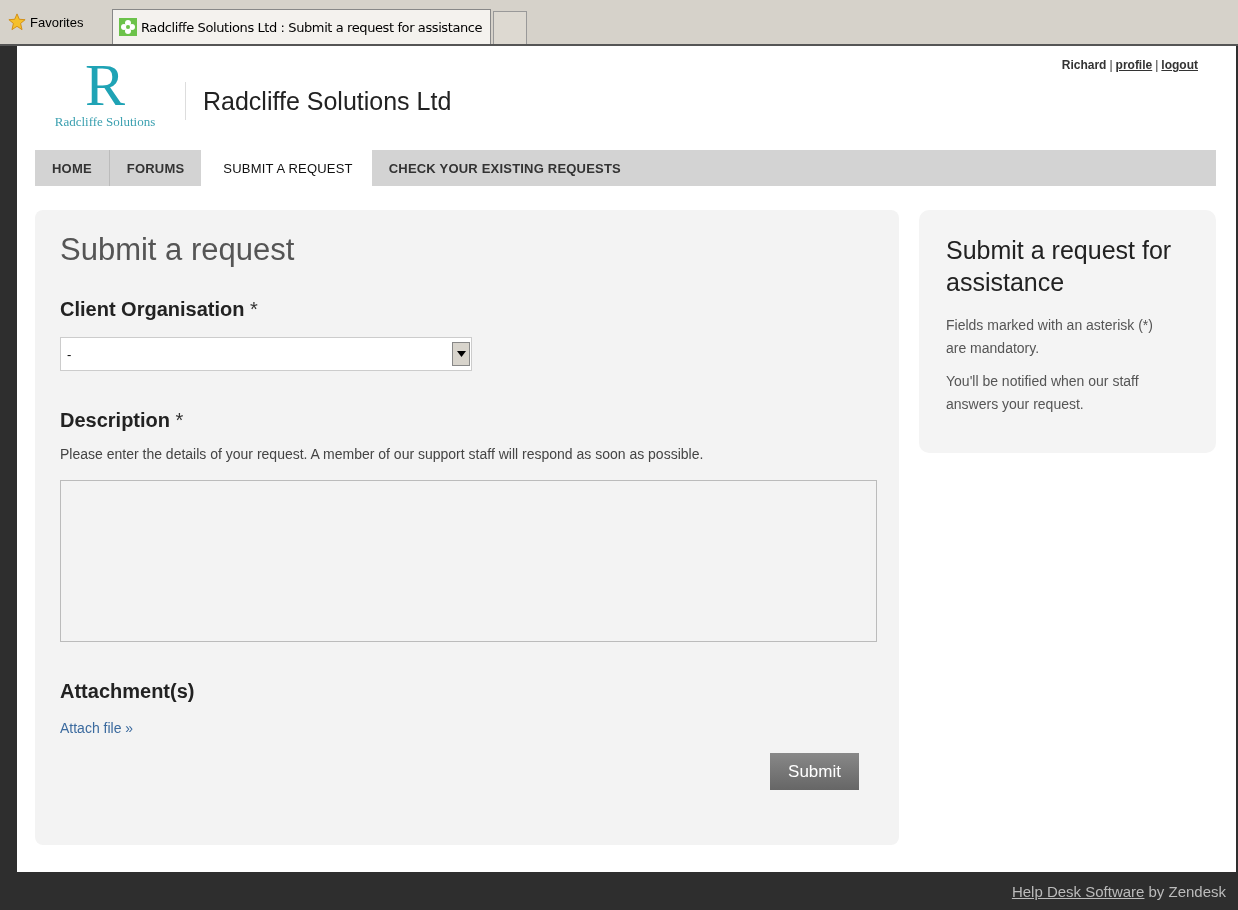  I want to click on footer-link: Help Desk Software, so click(1078, 891).